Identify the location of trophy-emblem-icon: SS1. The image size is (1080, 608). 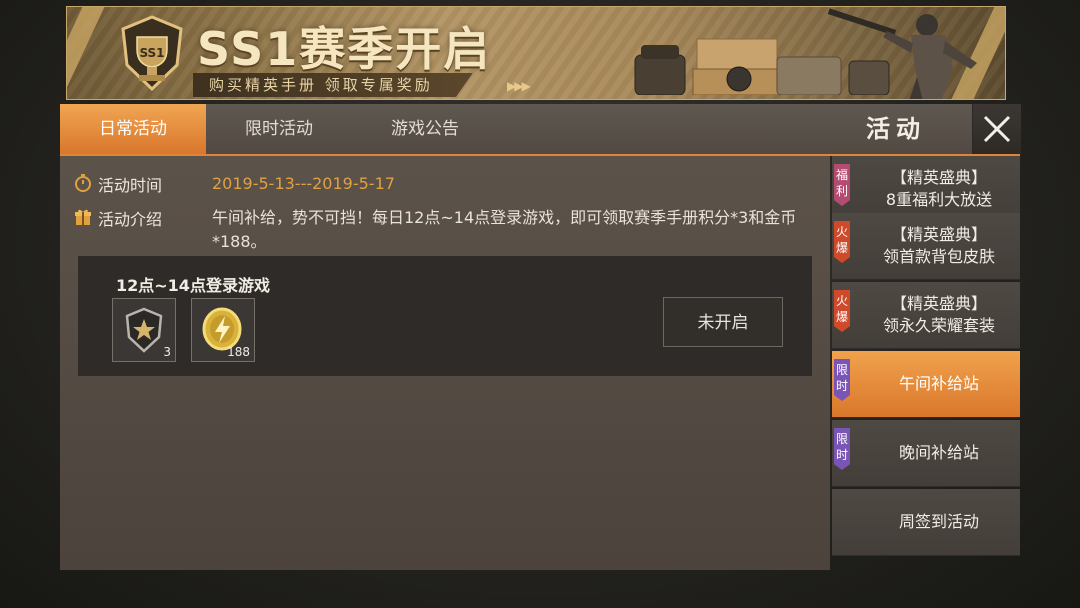
(152, 53).